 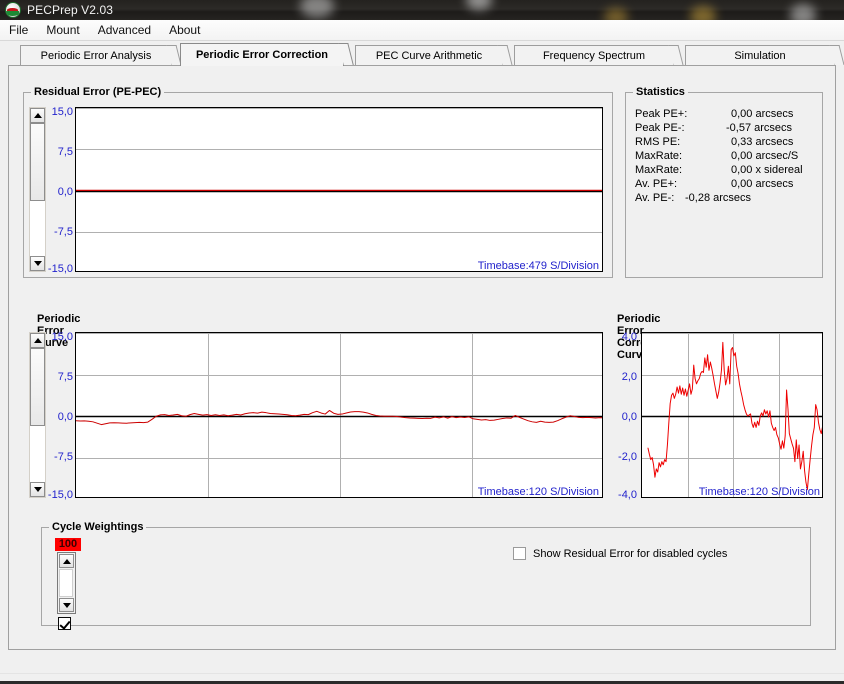 I want to click on stat-value-rms-pe: 0,33 arcsecs, so click(x=762, y=142).